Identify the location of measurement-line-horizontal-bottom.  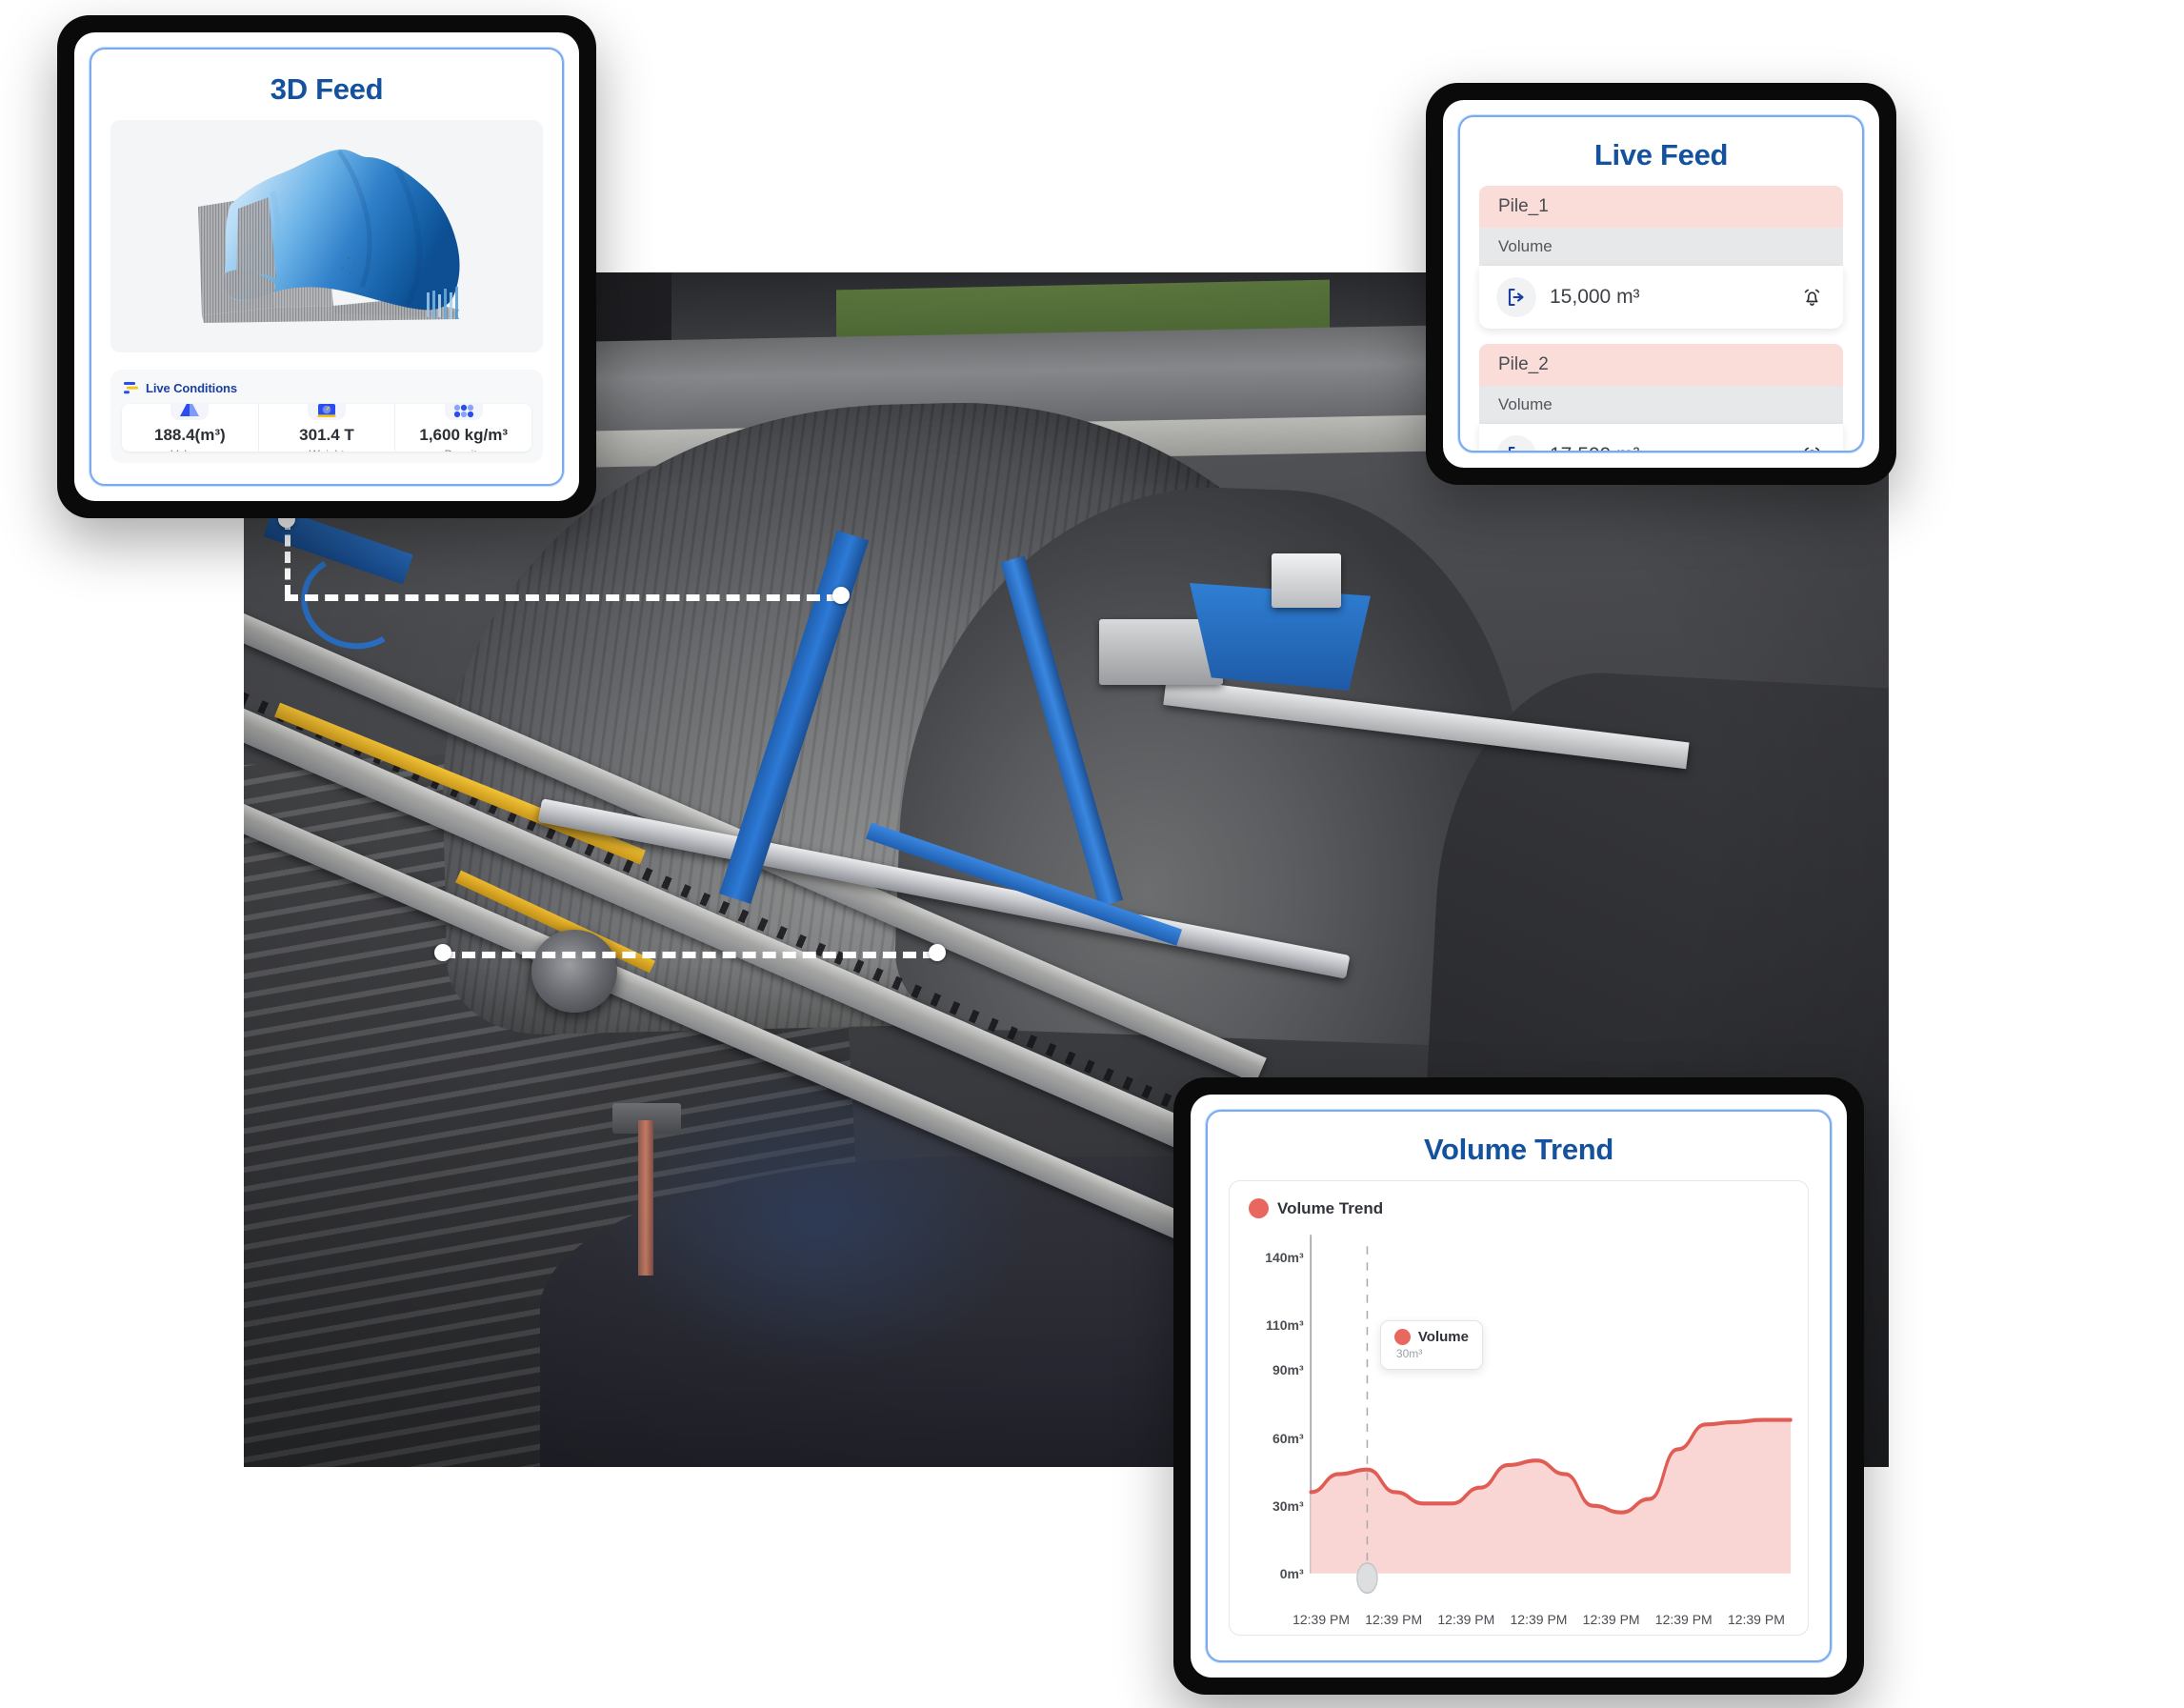
(689, 955).